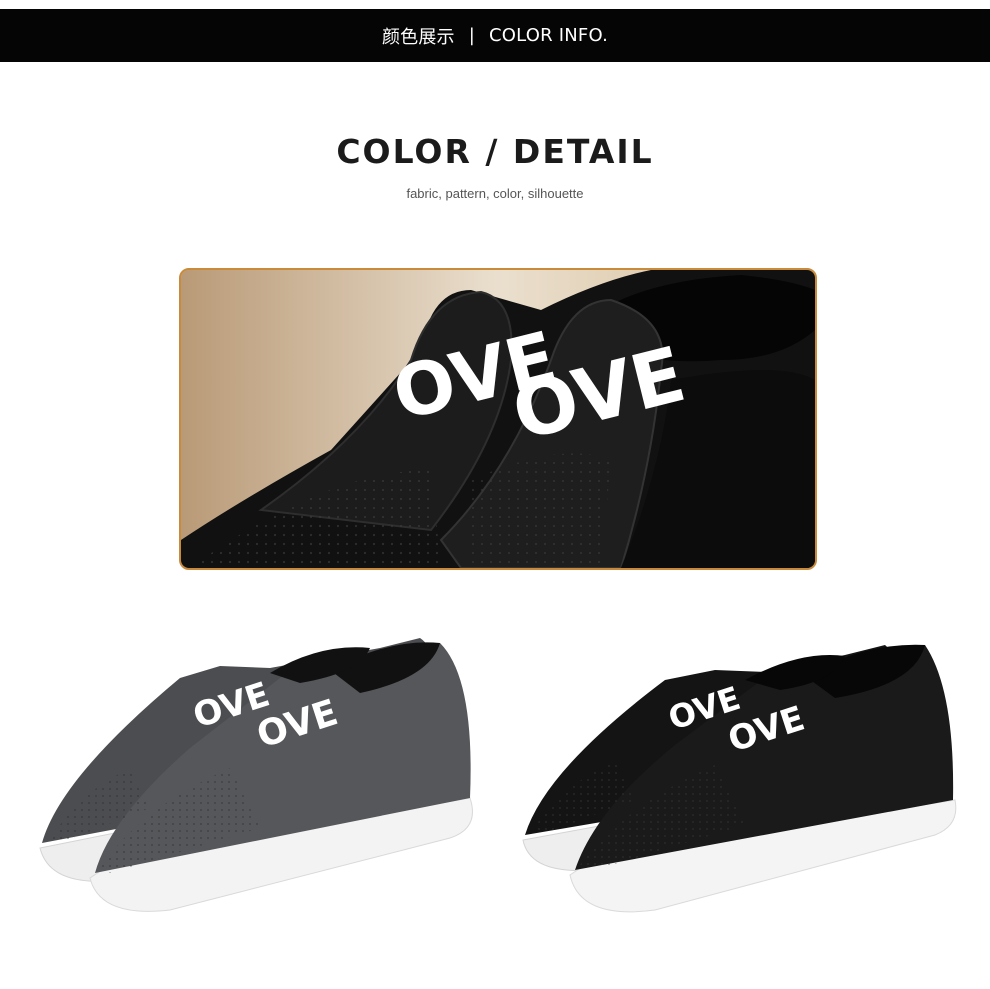 The width and height of the screenshot is (990, 989). I want to click on header-chinese-label: 颜色展示, so click(418, 37).